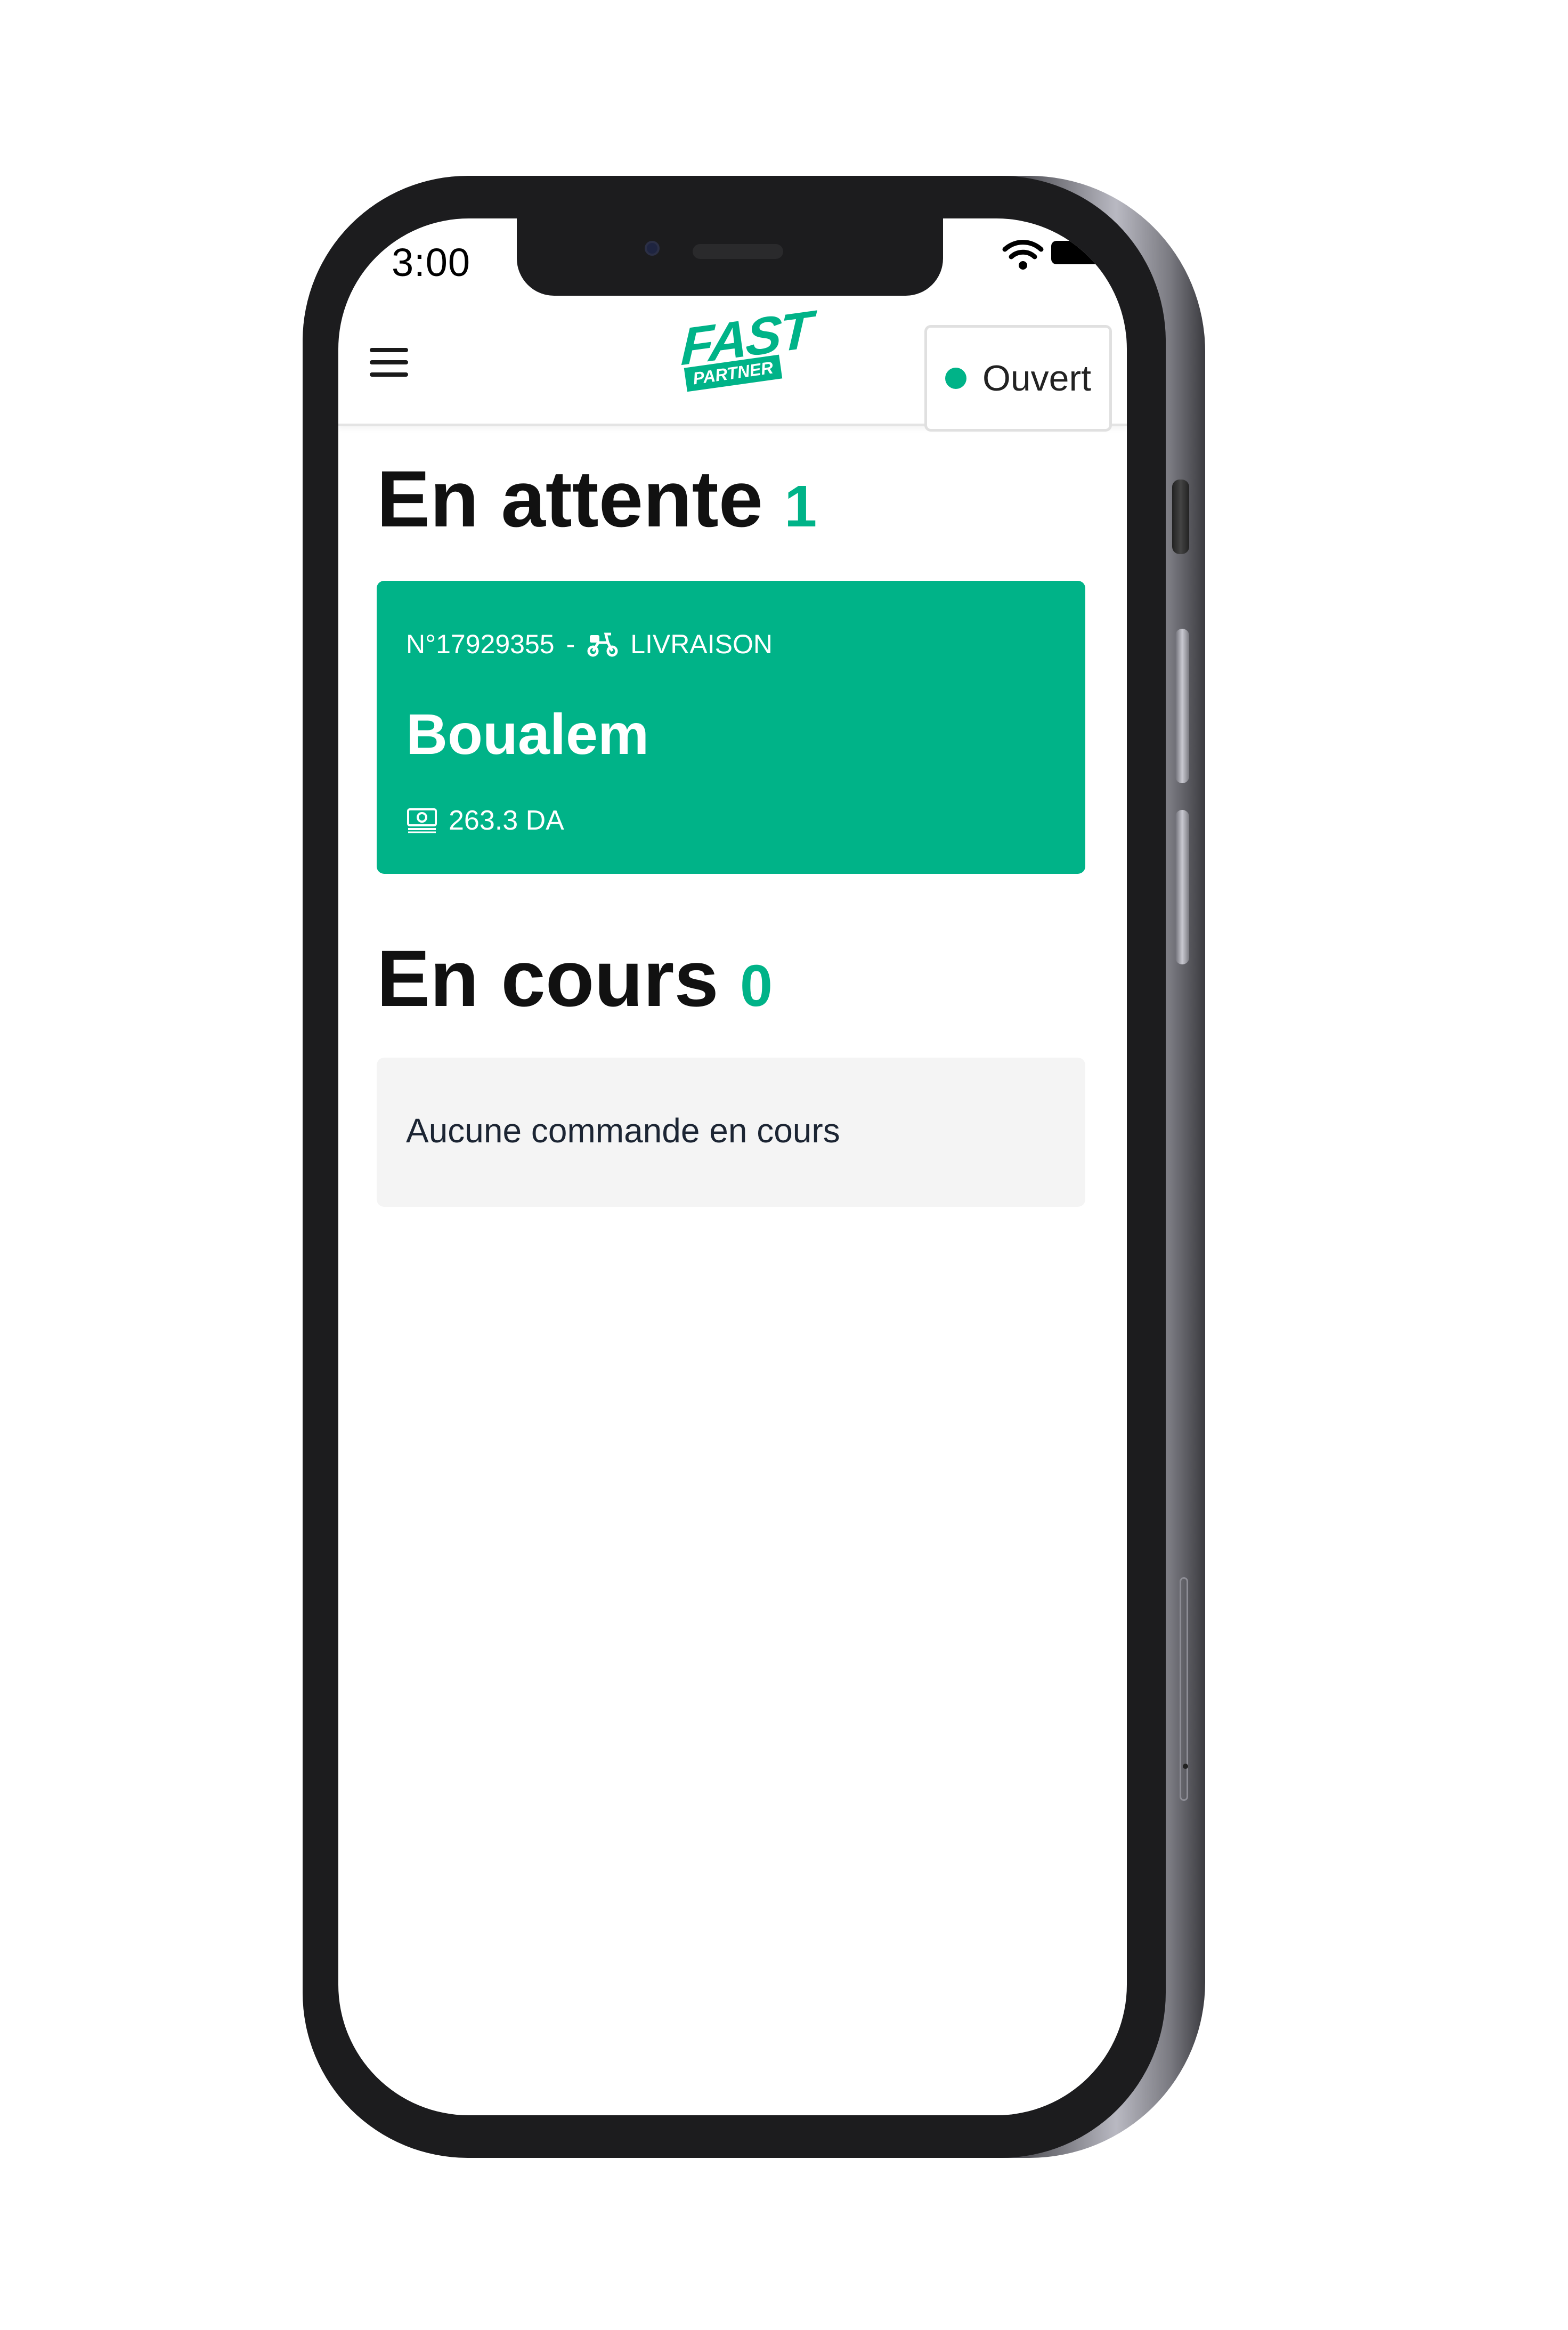 The width and height of the screenshot is (1568, 2330). What do you see at coordinates (1182, 887) in the screenshot?
I see `volume-down-button` at bounding box center [1182, 887].